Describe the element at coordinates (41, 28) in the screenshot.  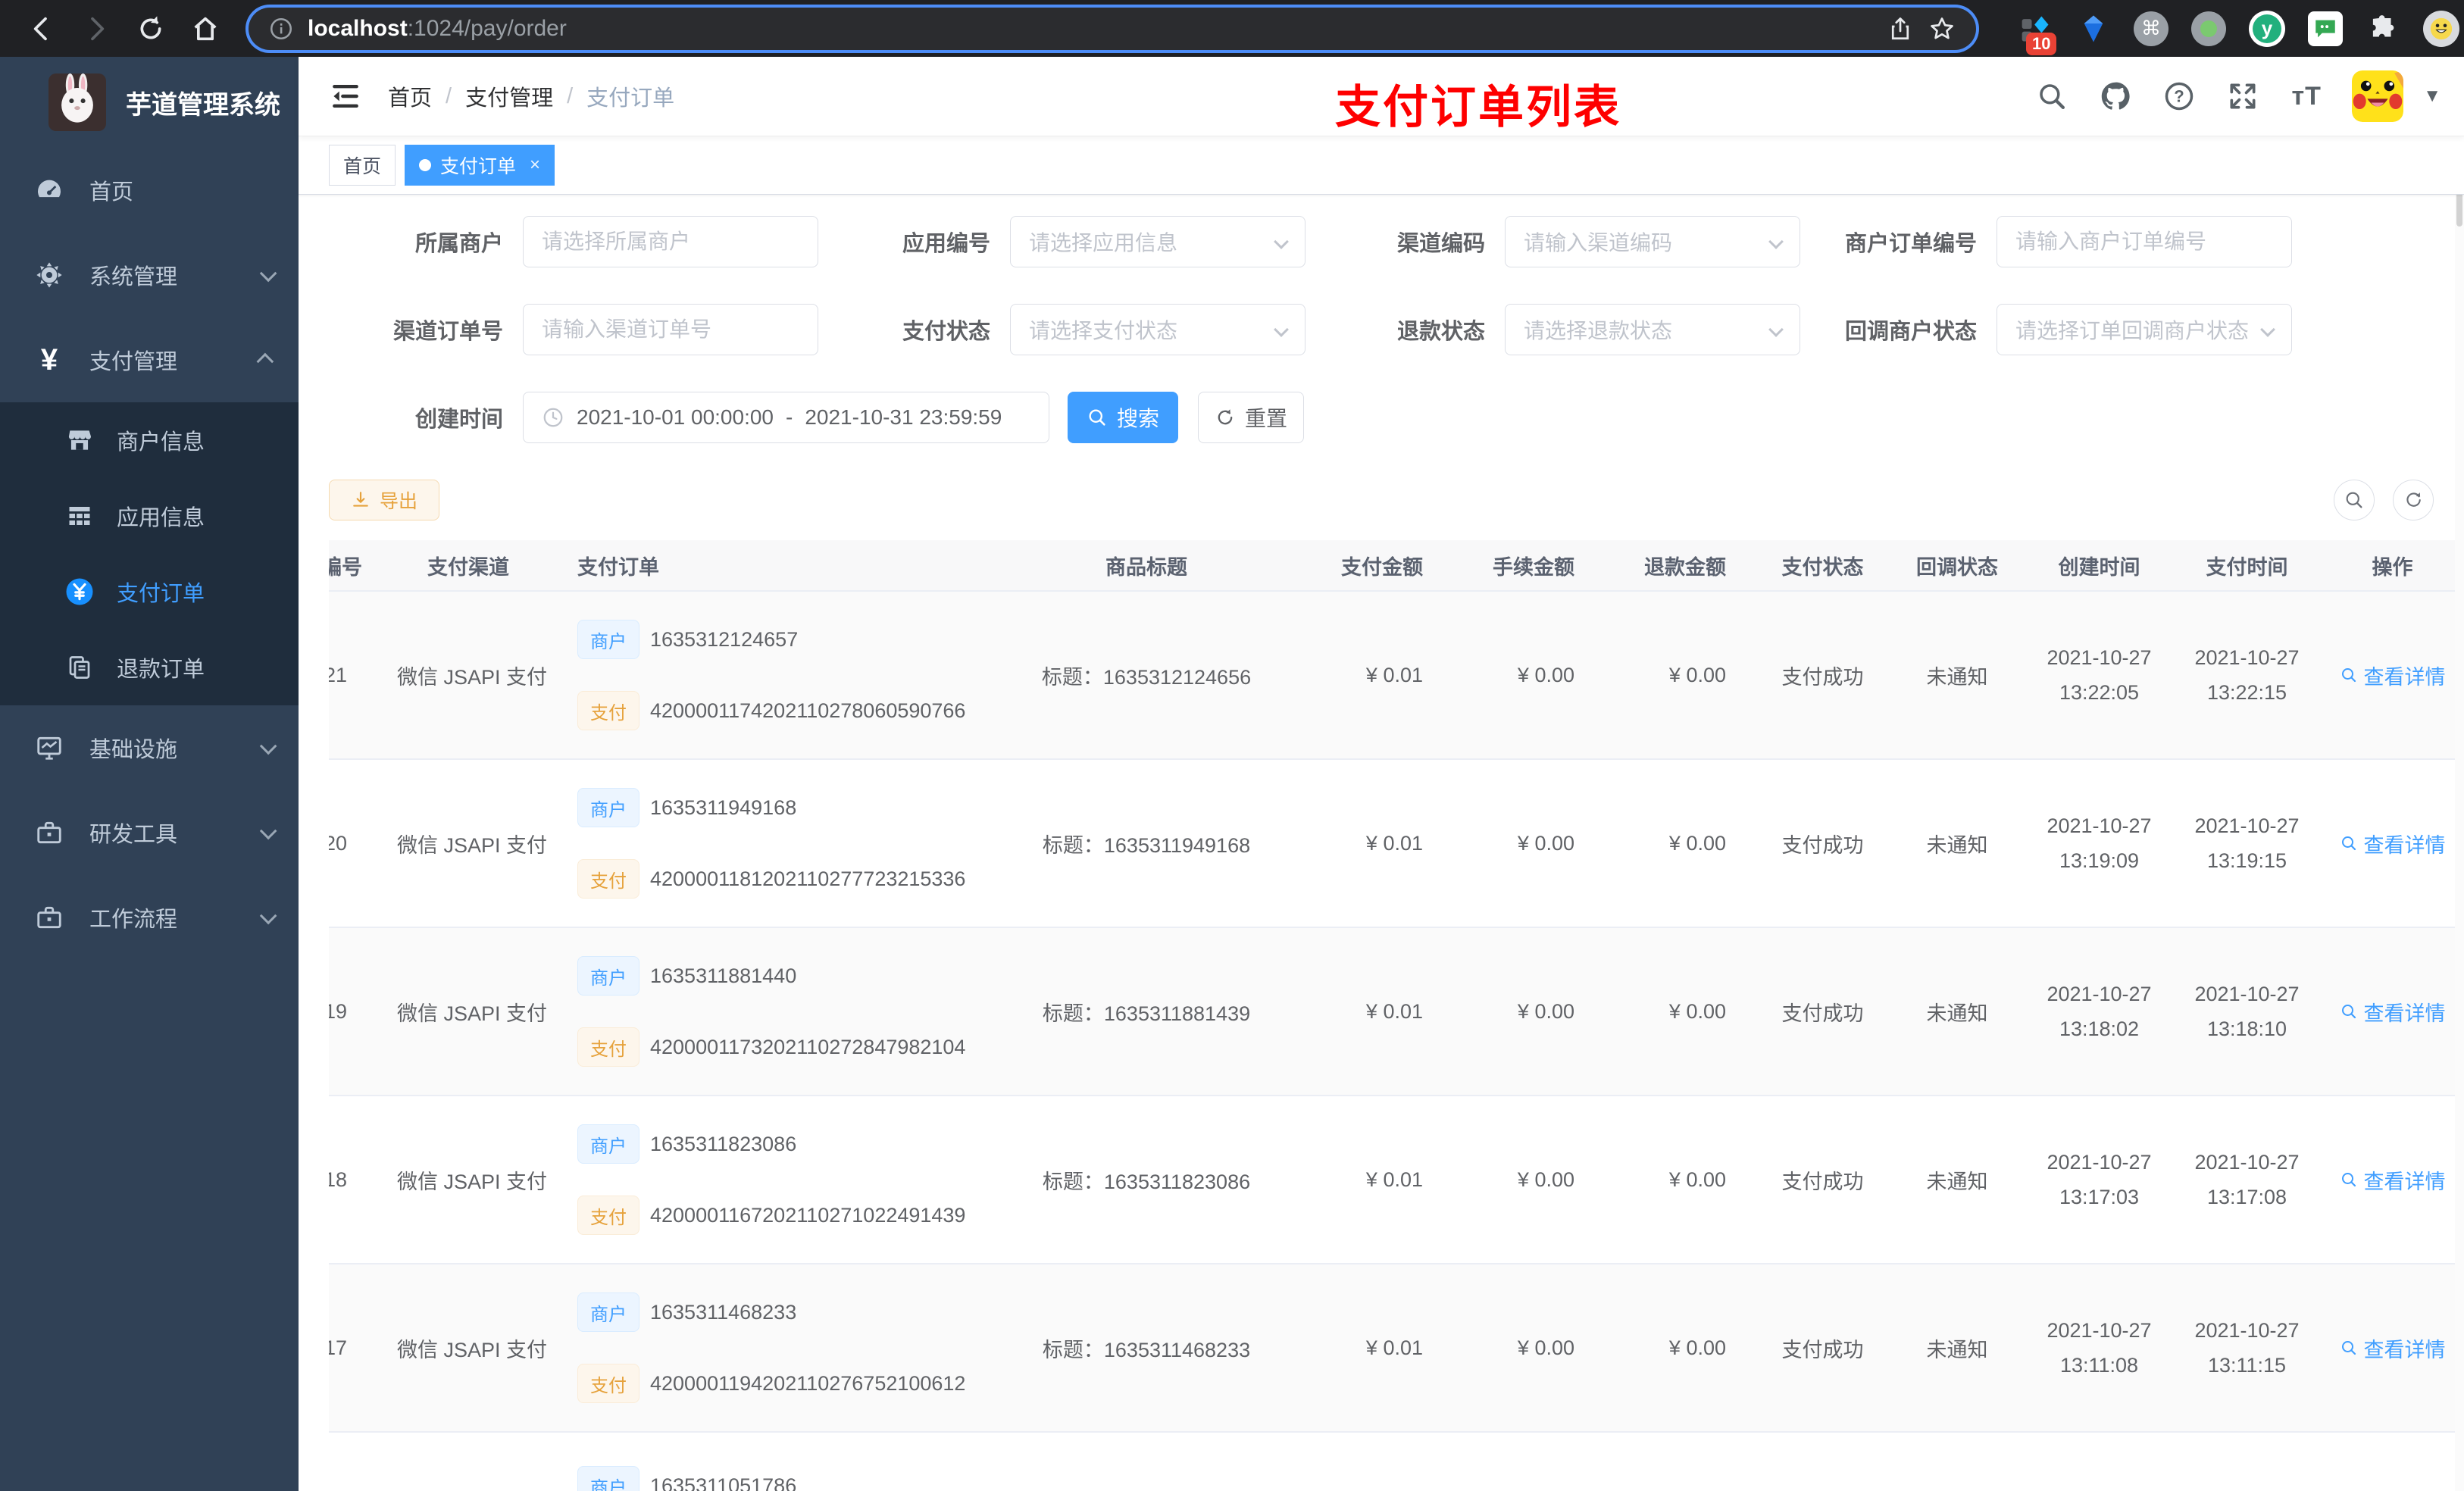
I see `back-icon` at that location.